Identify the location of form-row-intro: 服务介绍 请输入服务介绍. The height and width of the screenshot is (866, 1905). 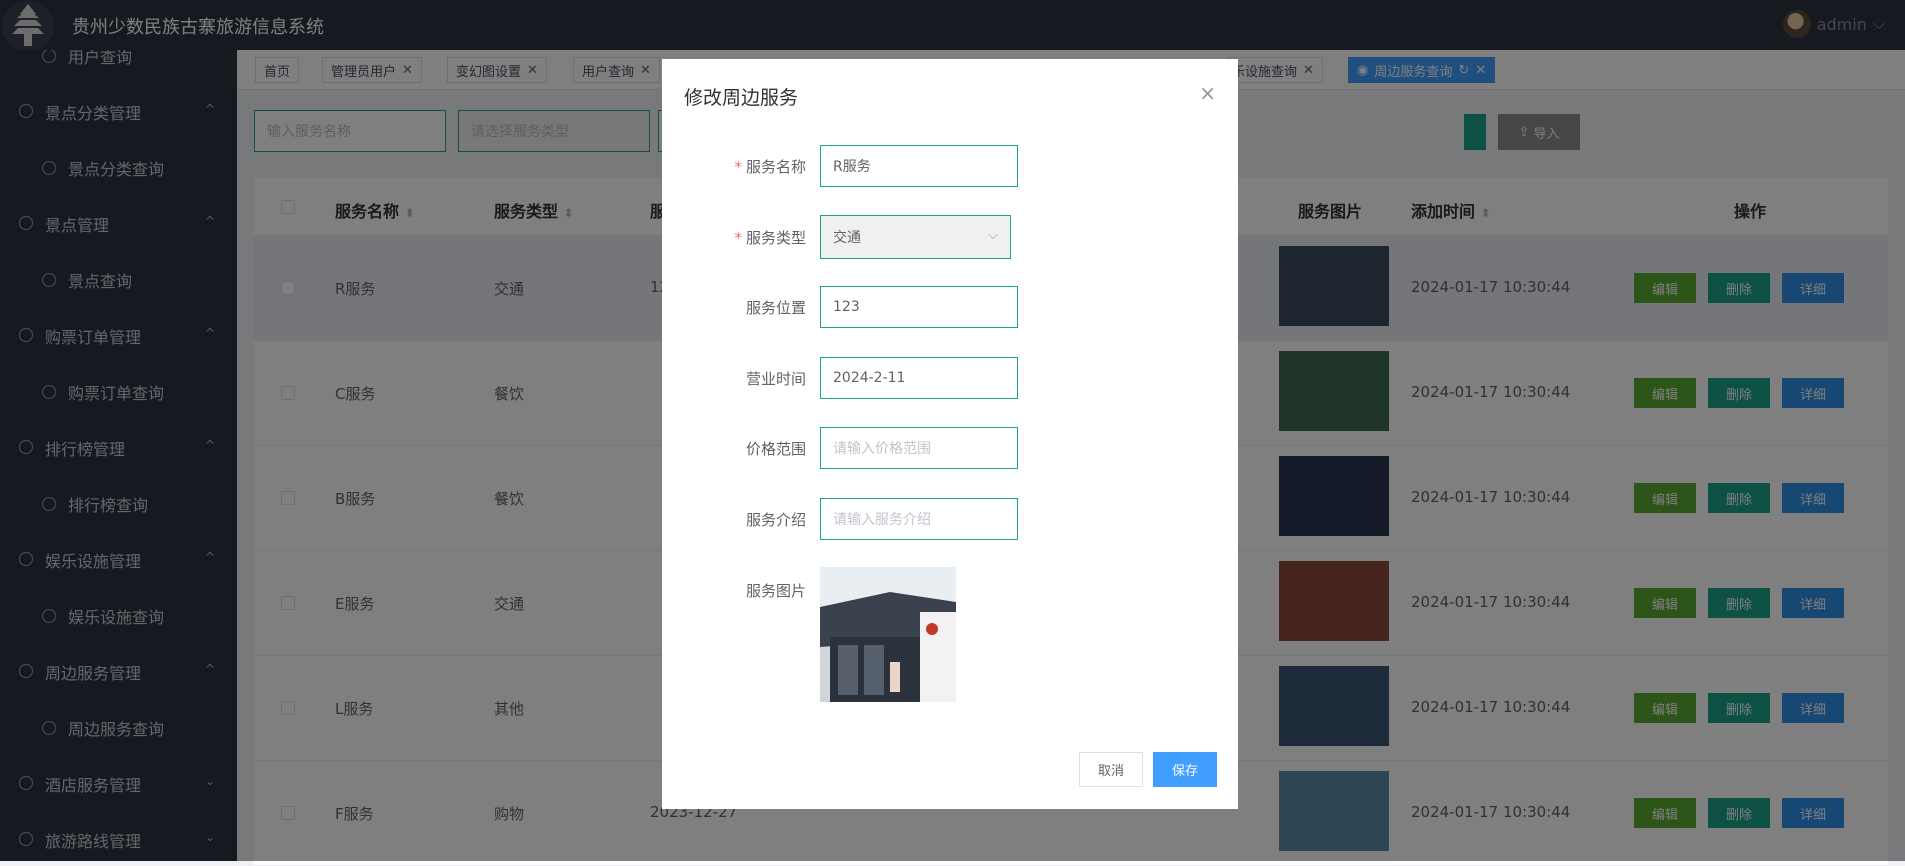
(950, 520).